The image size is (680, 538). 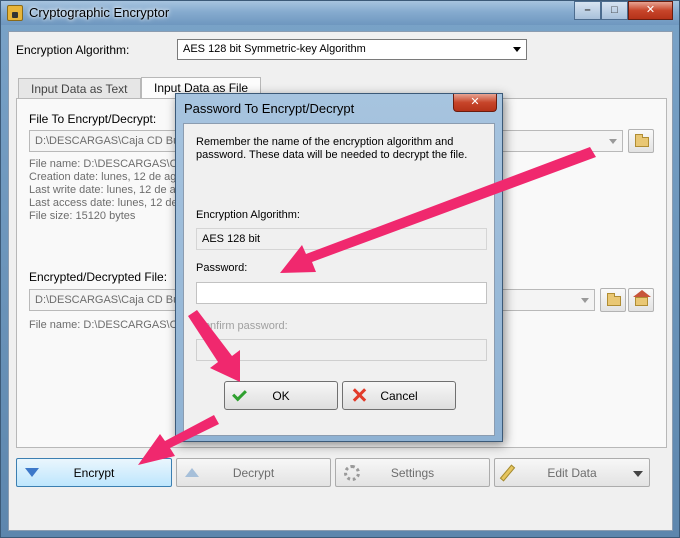 I want to click on ok-button-label: OK, so click(x=281, y=396).